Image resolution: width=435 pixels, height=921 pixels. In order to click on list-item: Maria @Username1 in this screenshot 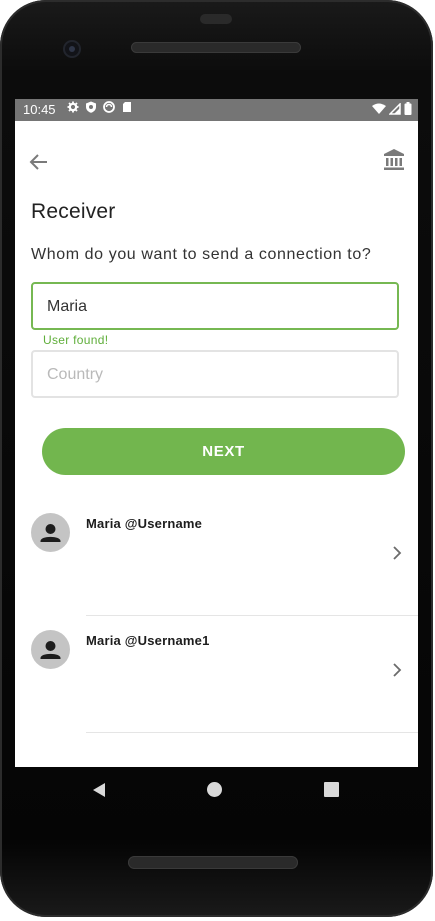, I will do `click(216, 674)`.